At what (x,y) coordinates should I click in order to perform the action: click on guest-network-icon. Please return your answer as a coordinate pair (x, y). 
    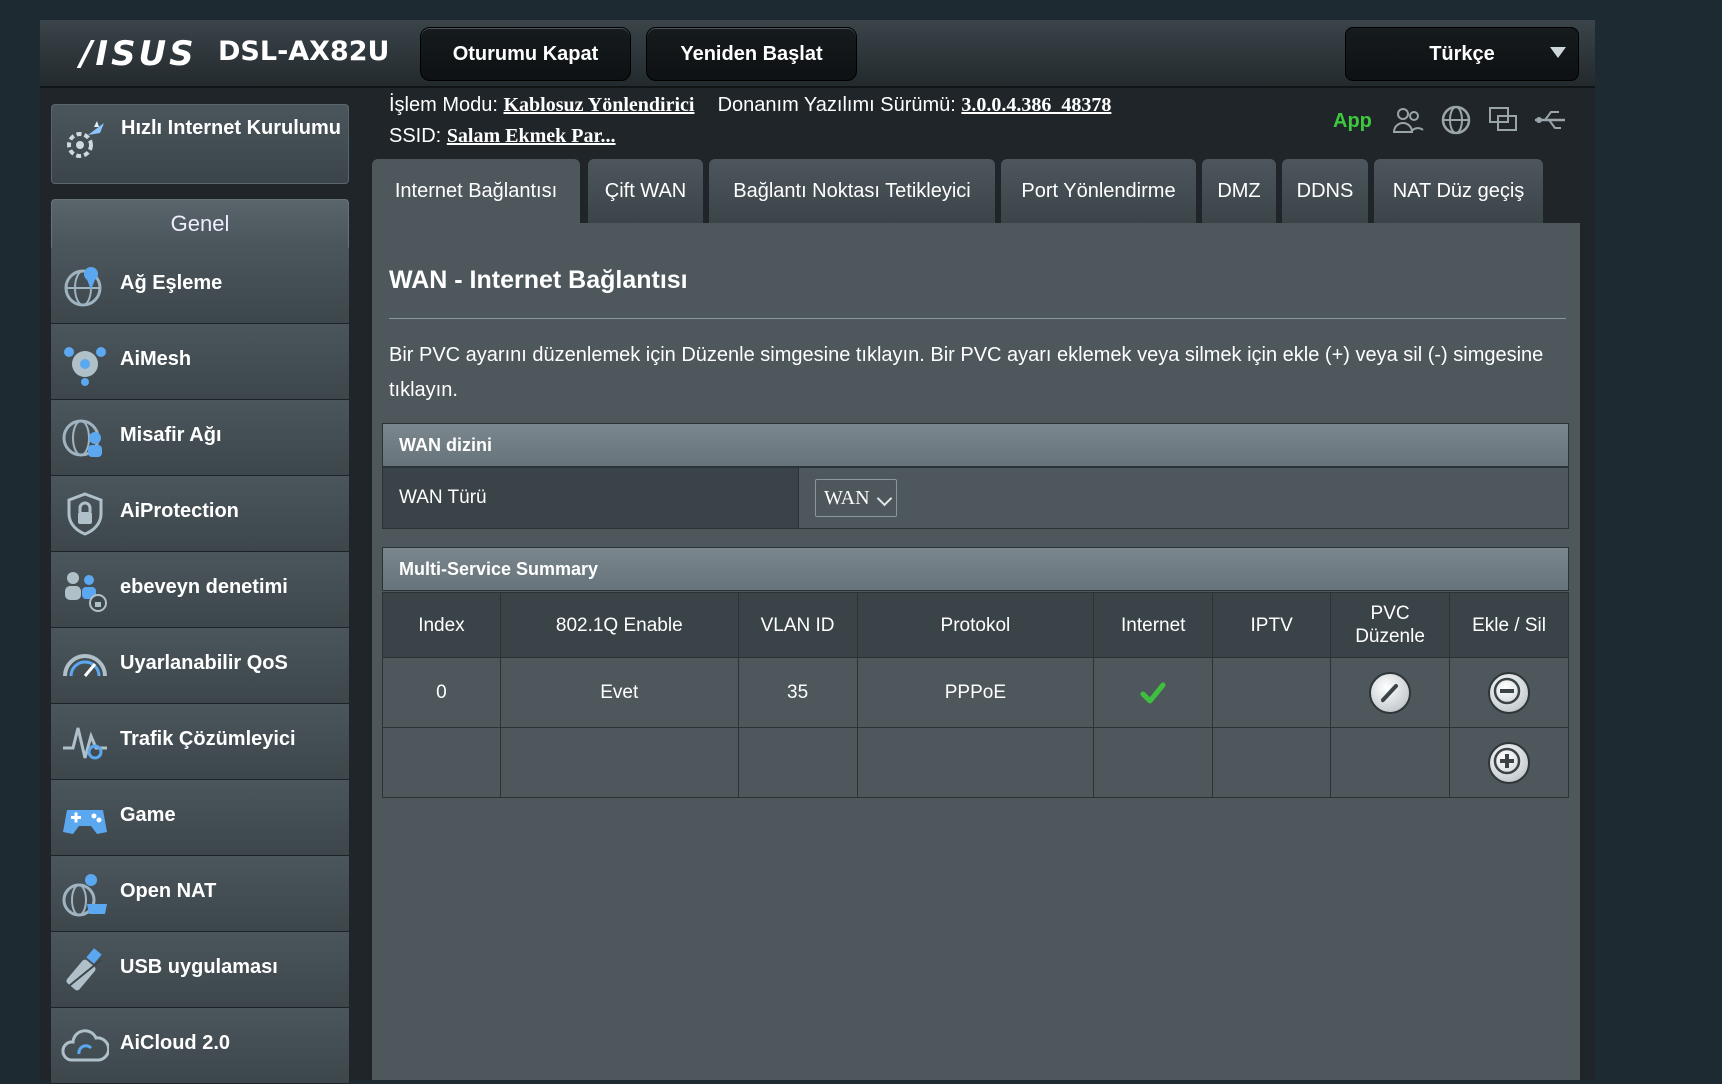
    Looking at the image, I should click on (82, 438).